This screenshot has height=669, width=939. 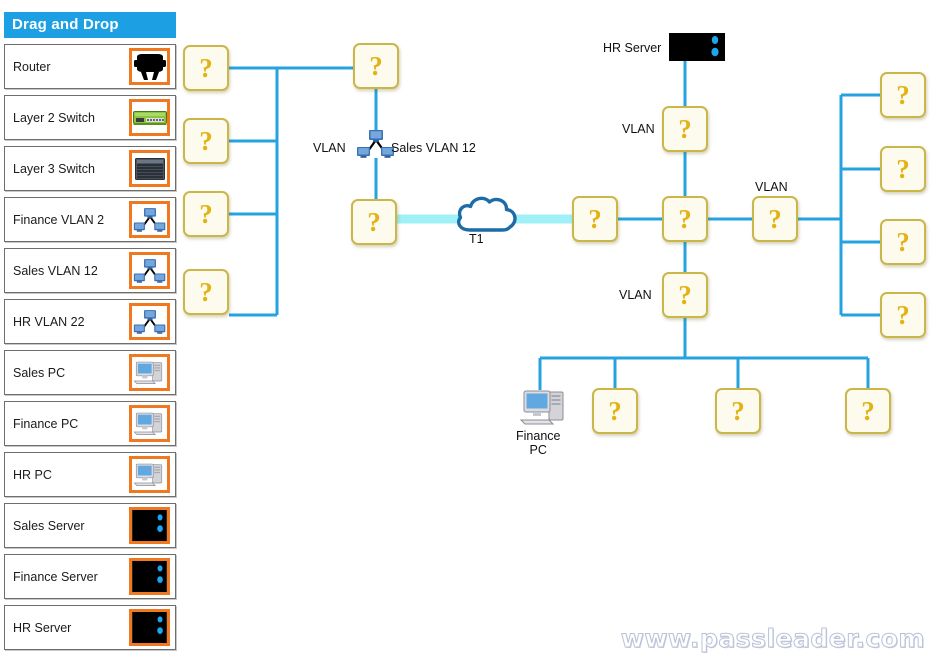 I want to click on canvas-label-vlan-hr: VLAN, so click(x=638, y=129).